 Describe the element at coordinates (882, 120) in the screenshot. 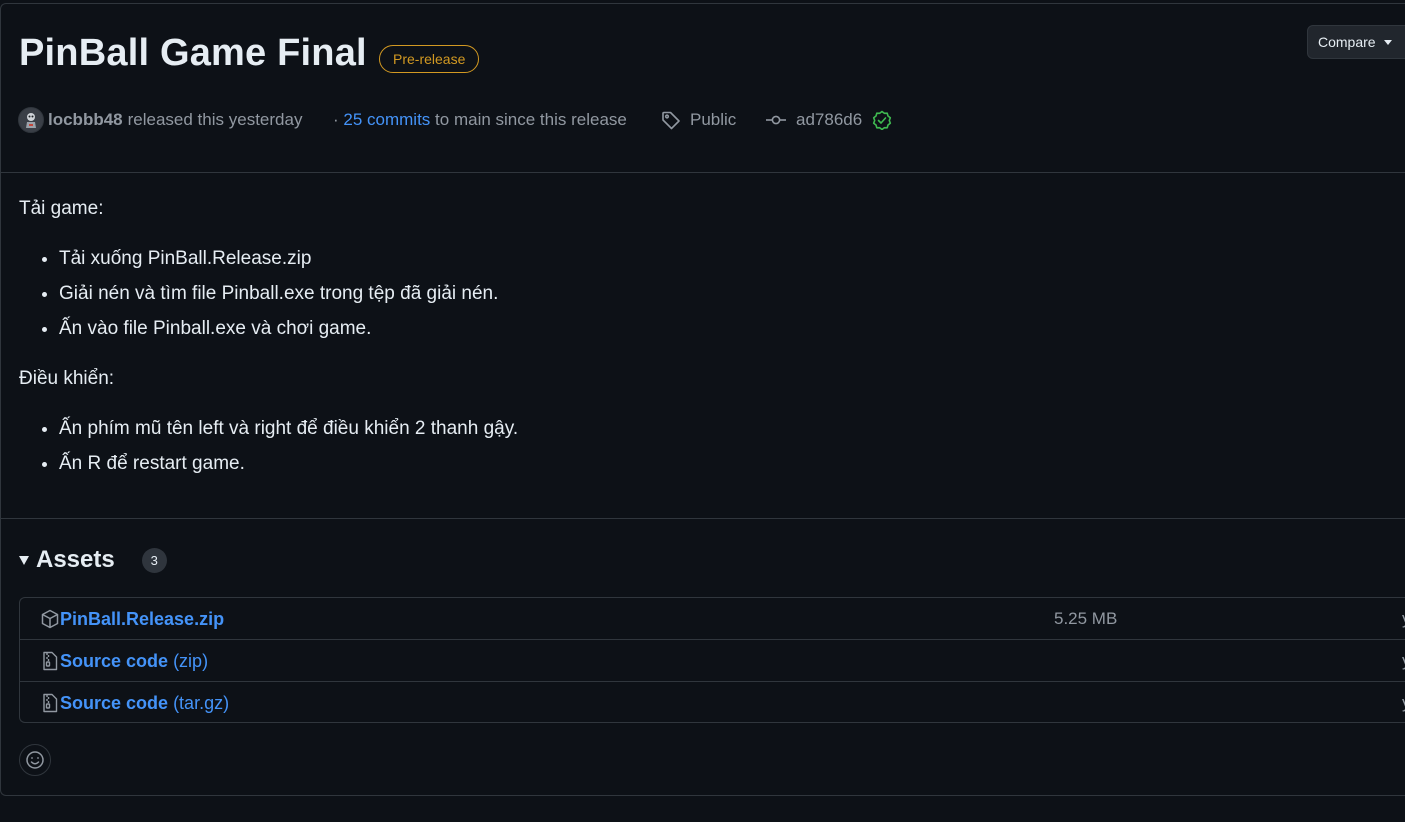

I see `verified-icon` at that location.